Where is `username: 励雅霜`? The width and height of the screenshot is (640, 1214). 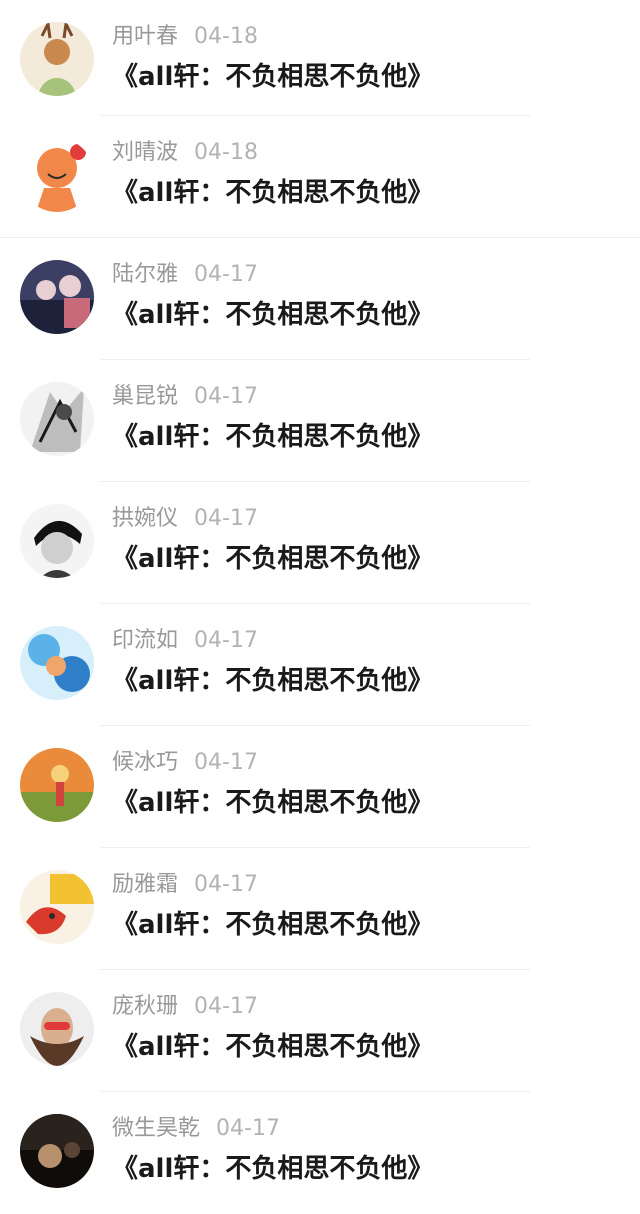
username: 励雅霜 is located at coordinates (145, 884).